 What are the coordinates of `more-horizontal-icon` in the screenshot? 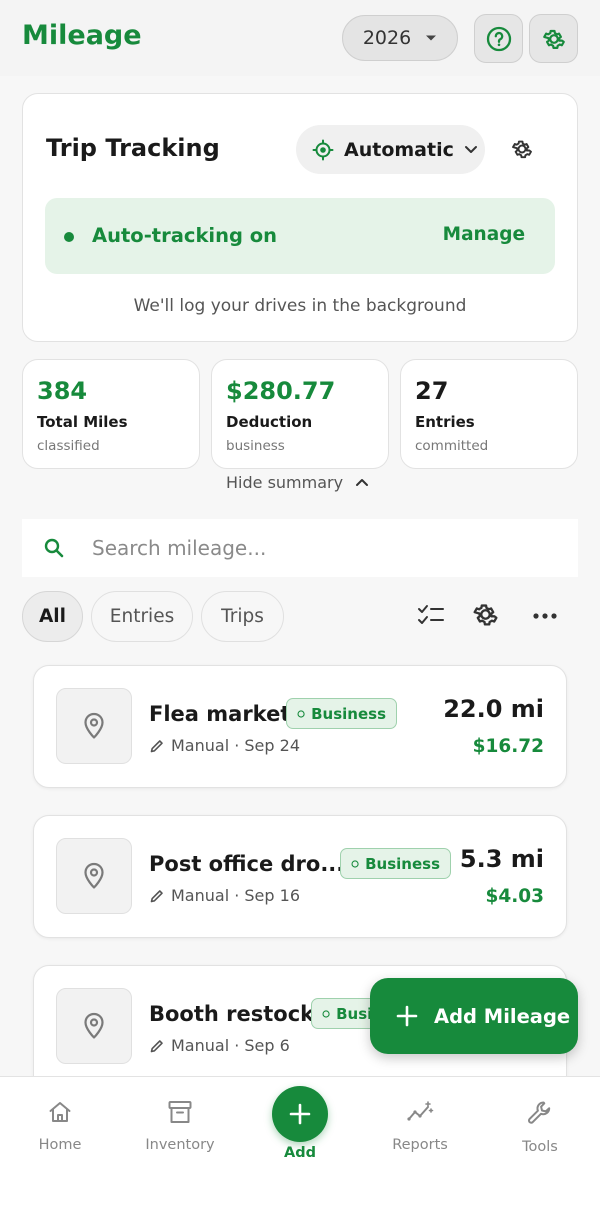 It's located at (545, 616).